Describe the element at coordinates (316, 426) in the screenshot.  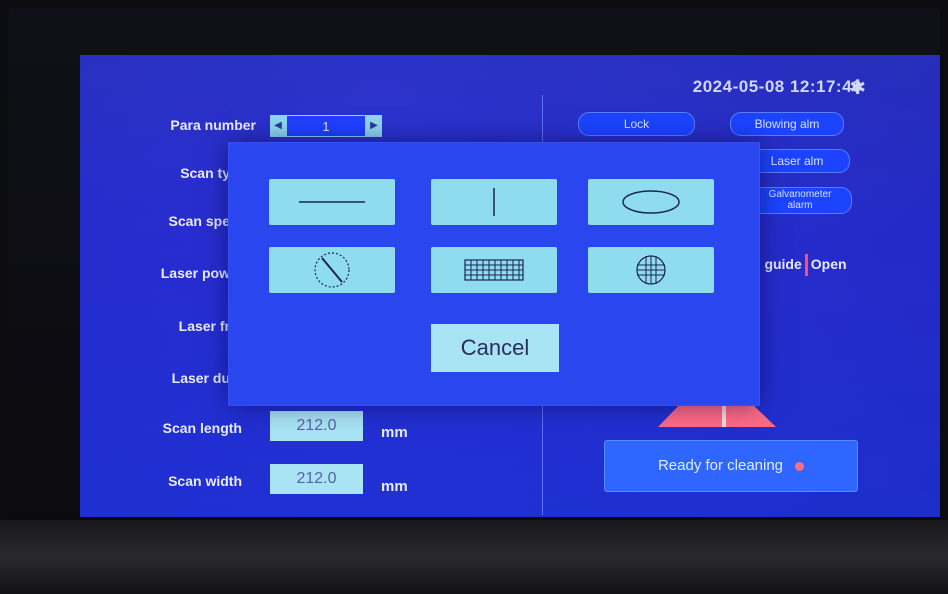
I see `scan-length-input: 212.0` at that location.